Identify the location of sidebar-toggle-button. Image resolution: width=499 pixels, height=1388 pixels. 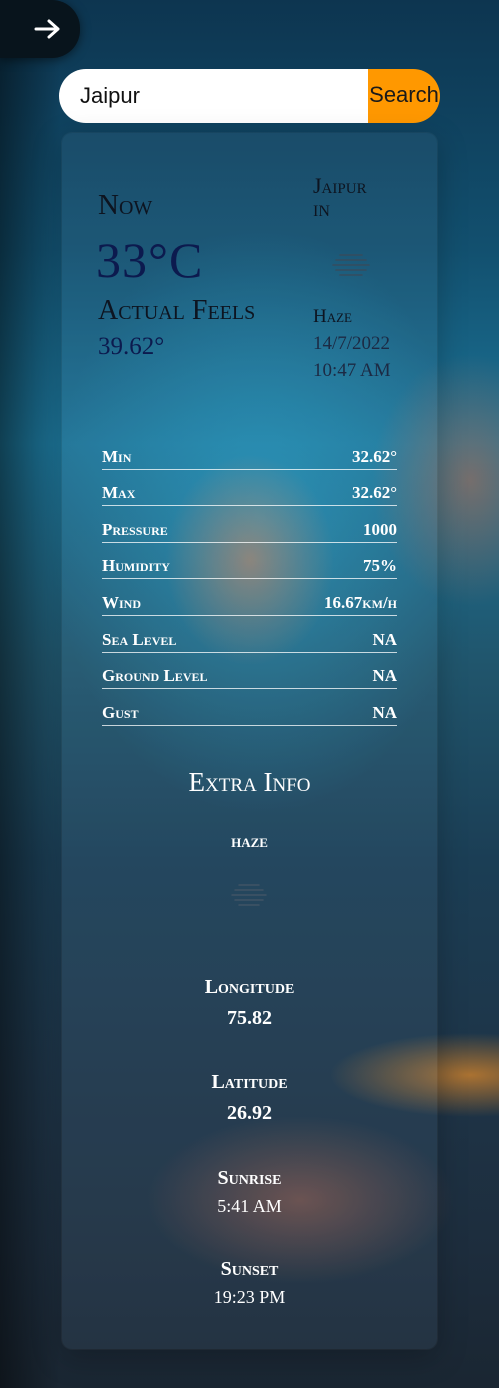
(40, 29).